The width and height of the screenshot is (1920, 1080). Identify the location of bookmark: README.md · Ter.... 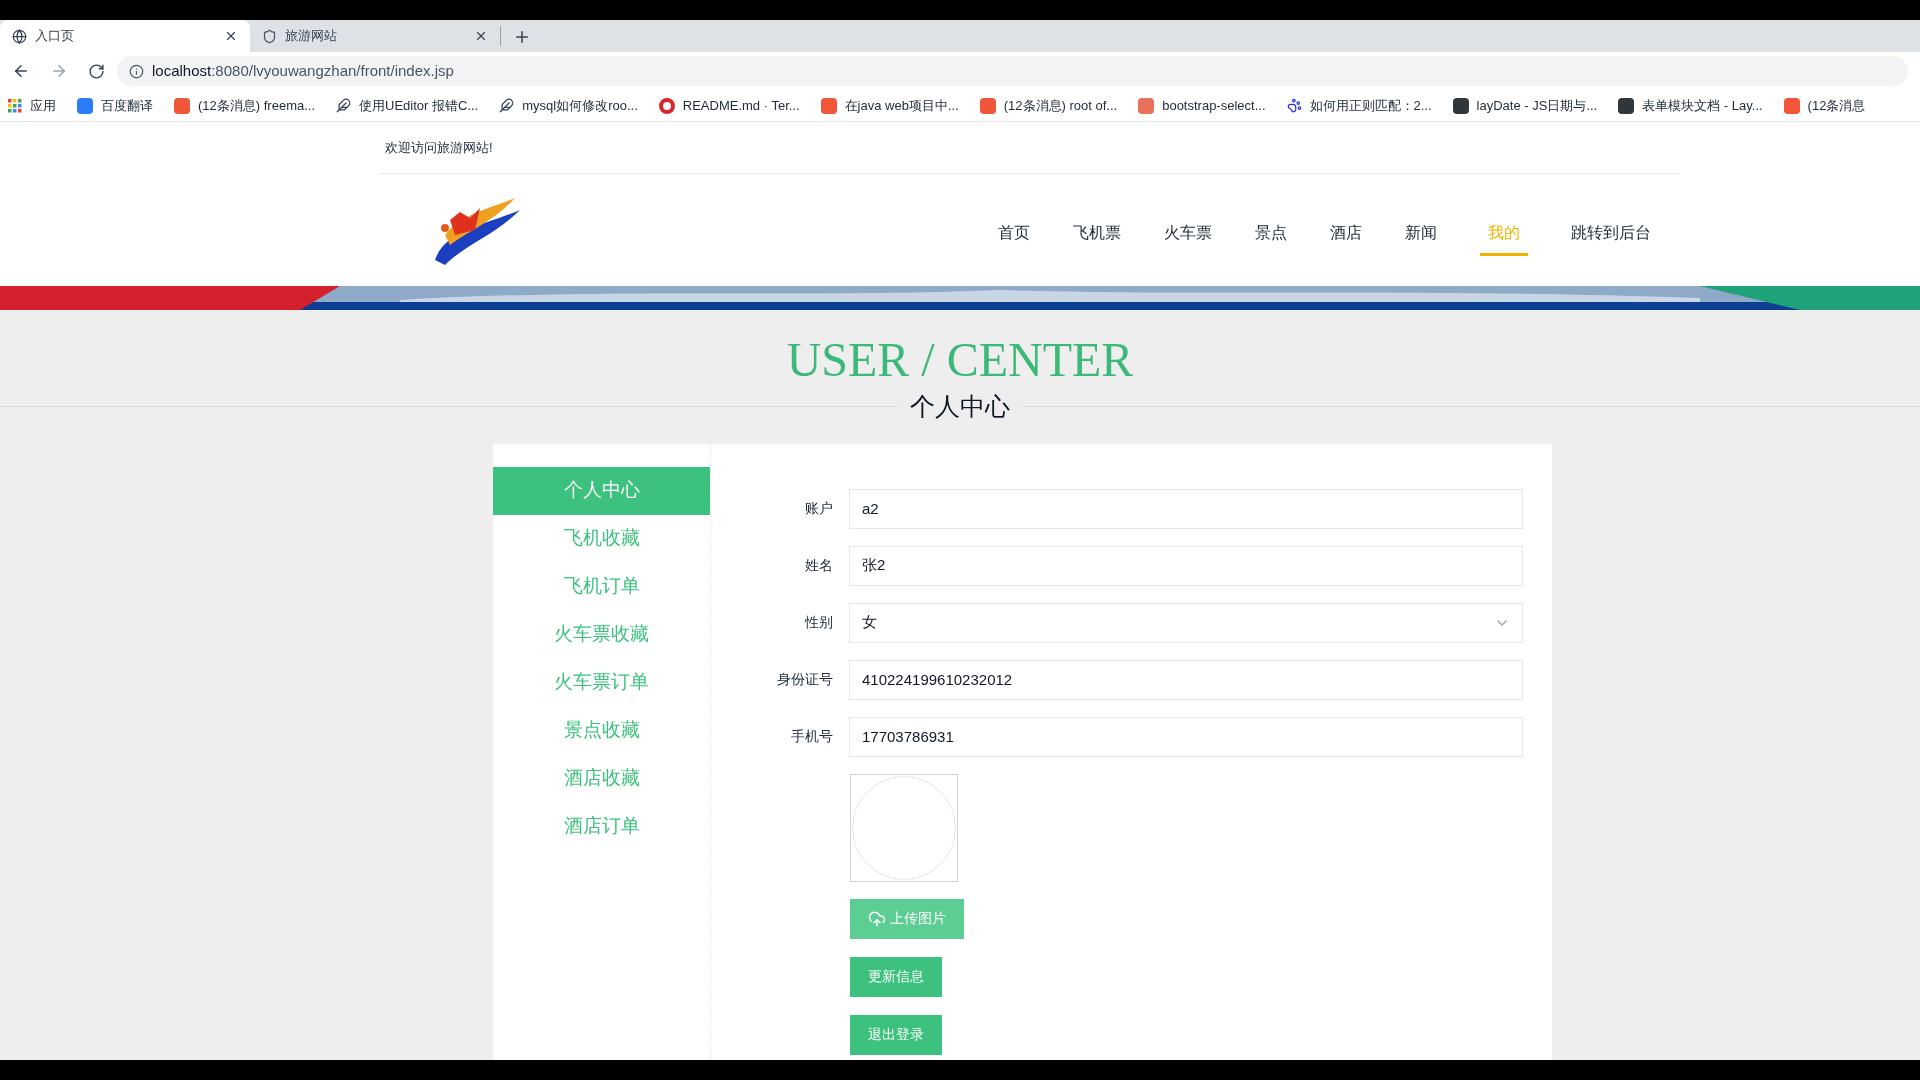
(729, 105).